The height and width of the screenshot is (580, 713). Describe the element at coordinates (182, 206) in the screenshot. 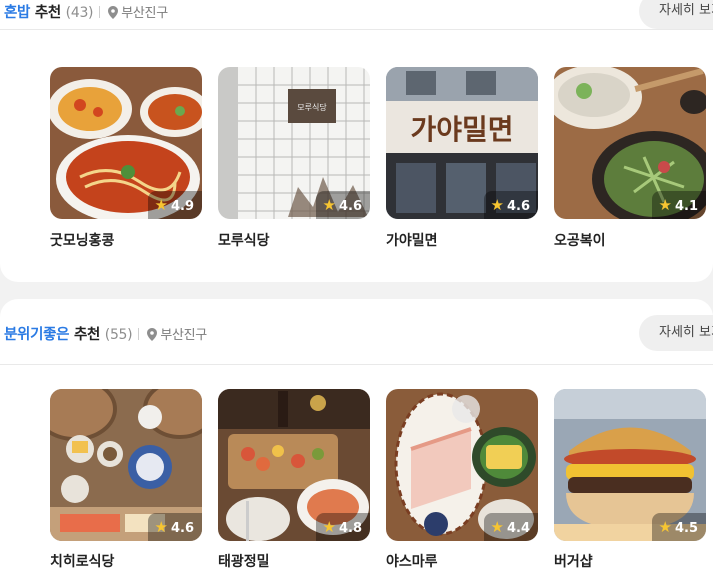

I see `rating-value: 4.9` at that location.